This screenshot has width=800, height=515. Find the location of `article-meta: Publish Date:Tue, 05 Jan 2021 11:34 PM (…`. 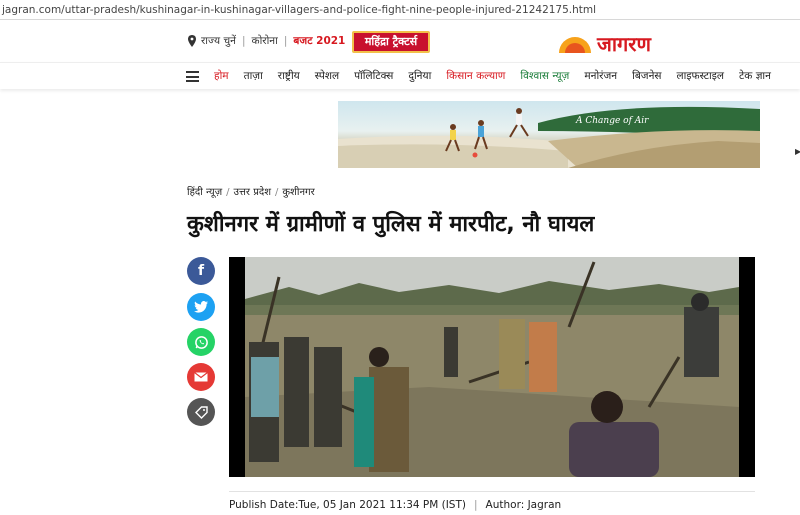

article-meta: Publish Date:Tue, 05 Jan 2021 11:34 PM (… is located at coordinates (395, 505).